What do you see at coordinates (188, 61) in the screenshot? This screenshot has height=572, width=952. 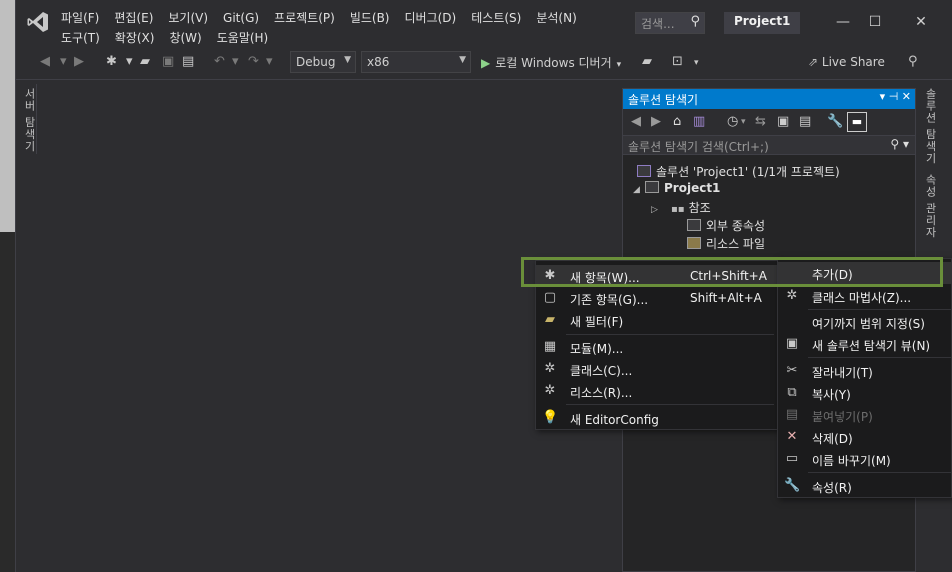 I see `save-all-icon: ▤` at bounding box center [188, 61].